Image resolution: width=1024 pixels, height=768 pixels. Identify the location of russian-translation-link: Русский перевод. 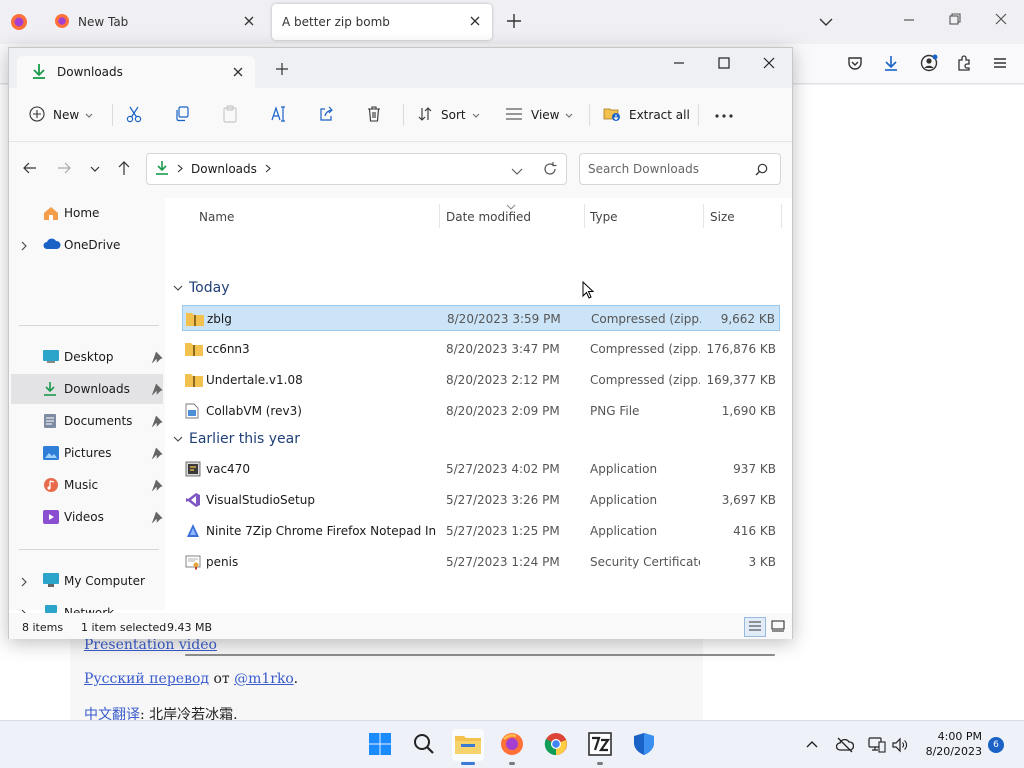
(146, 679).